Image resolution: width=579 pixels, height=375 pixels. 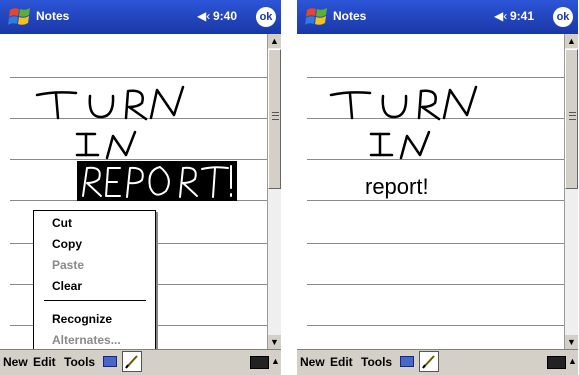 I want to click on title-bar: Notes ◀‹ 9:41 ok, so click(x=437, y=17).